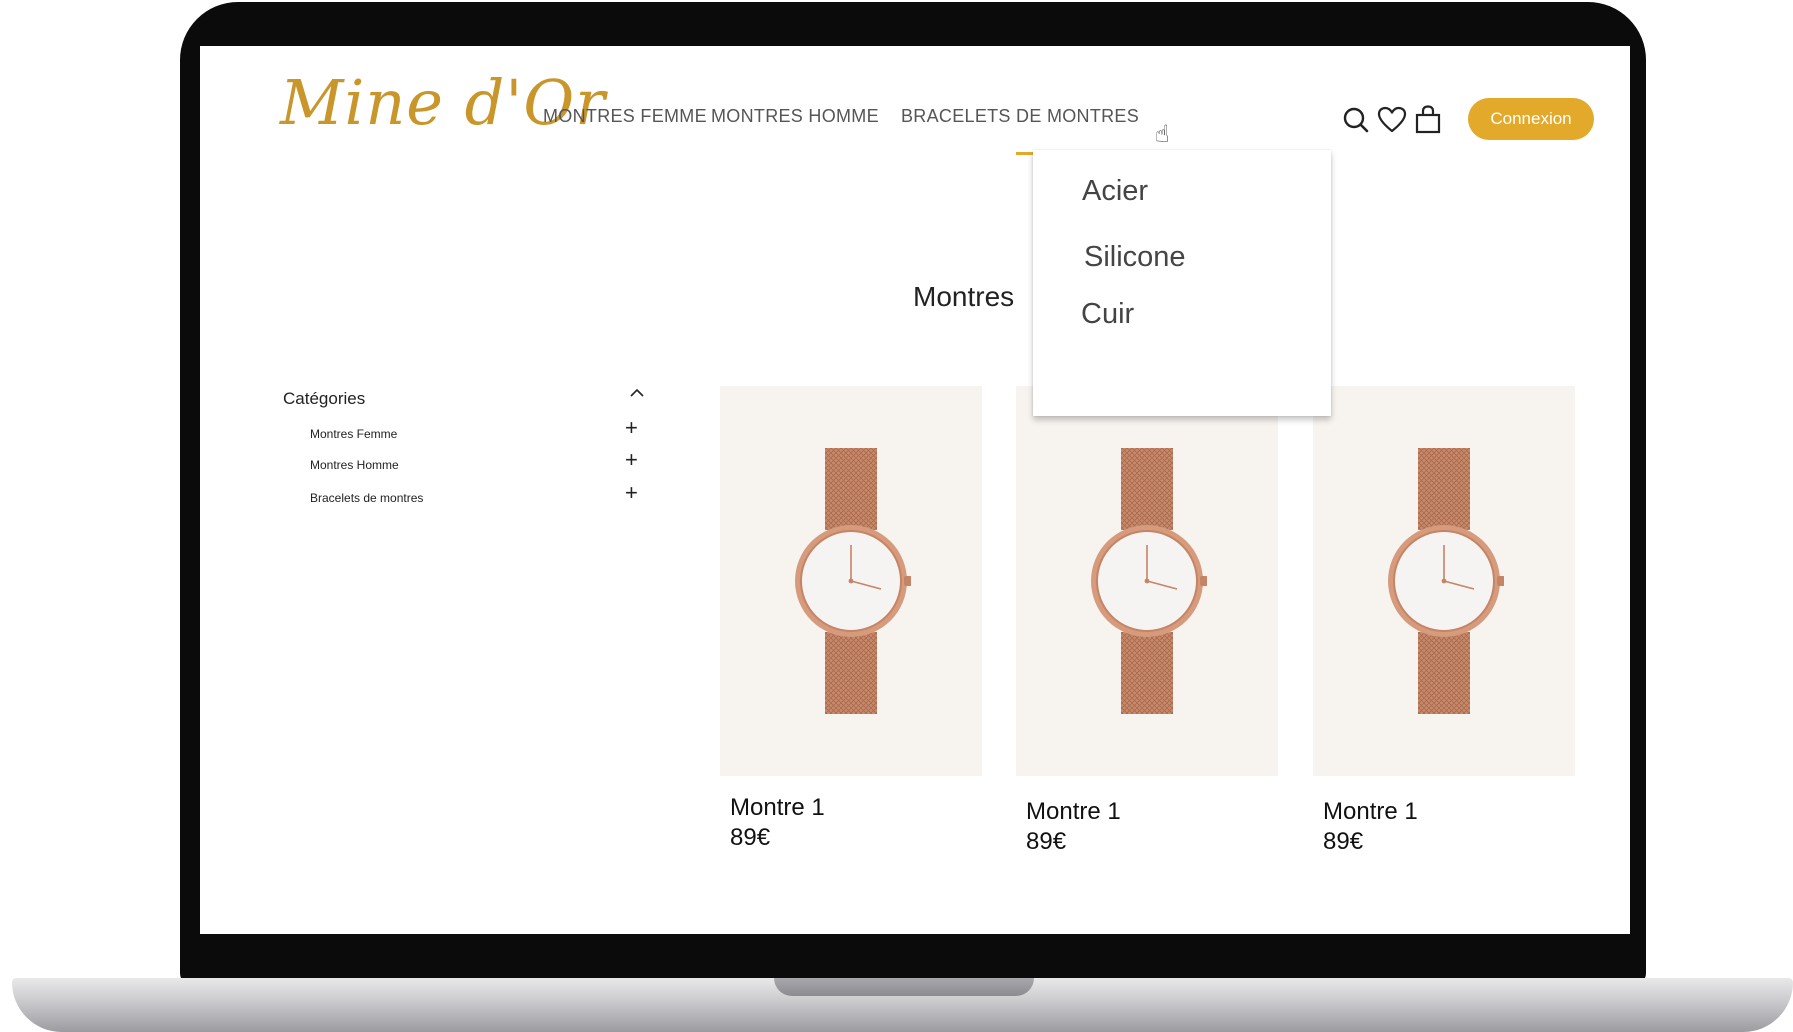 This screenshot has height=1032, width=1793. Describe the element at coordinates (1162, 134) in the screenshot. I see `hand-cursor-icon: ☝` at that location.